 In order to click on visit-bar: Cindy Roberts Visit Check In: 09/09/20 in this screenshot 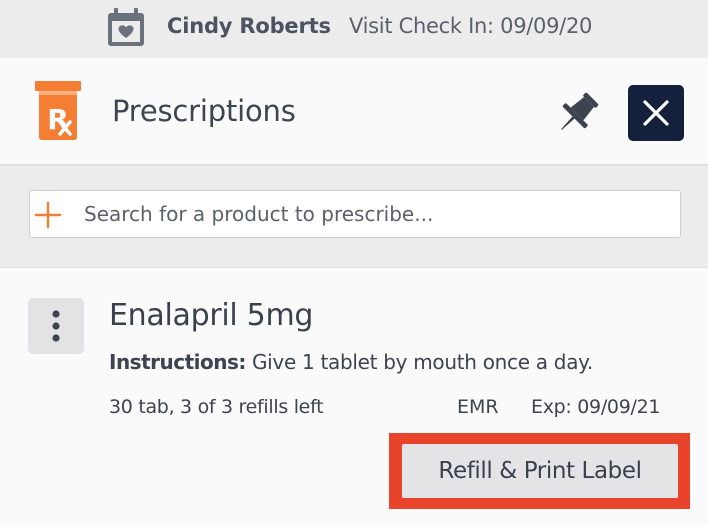, I will do `click(354, 28)`.